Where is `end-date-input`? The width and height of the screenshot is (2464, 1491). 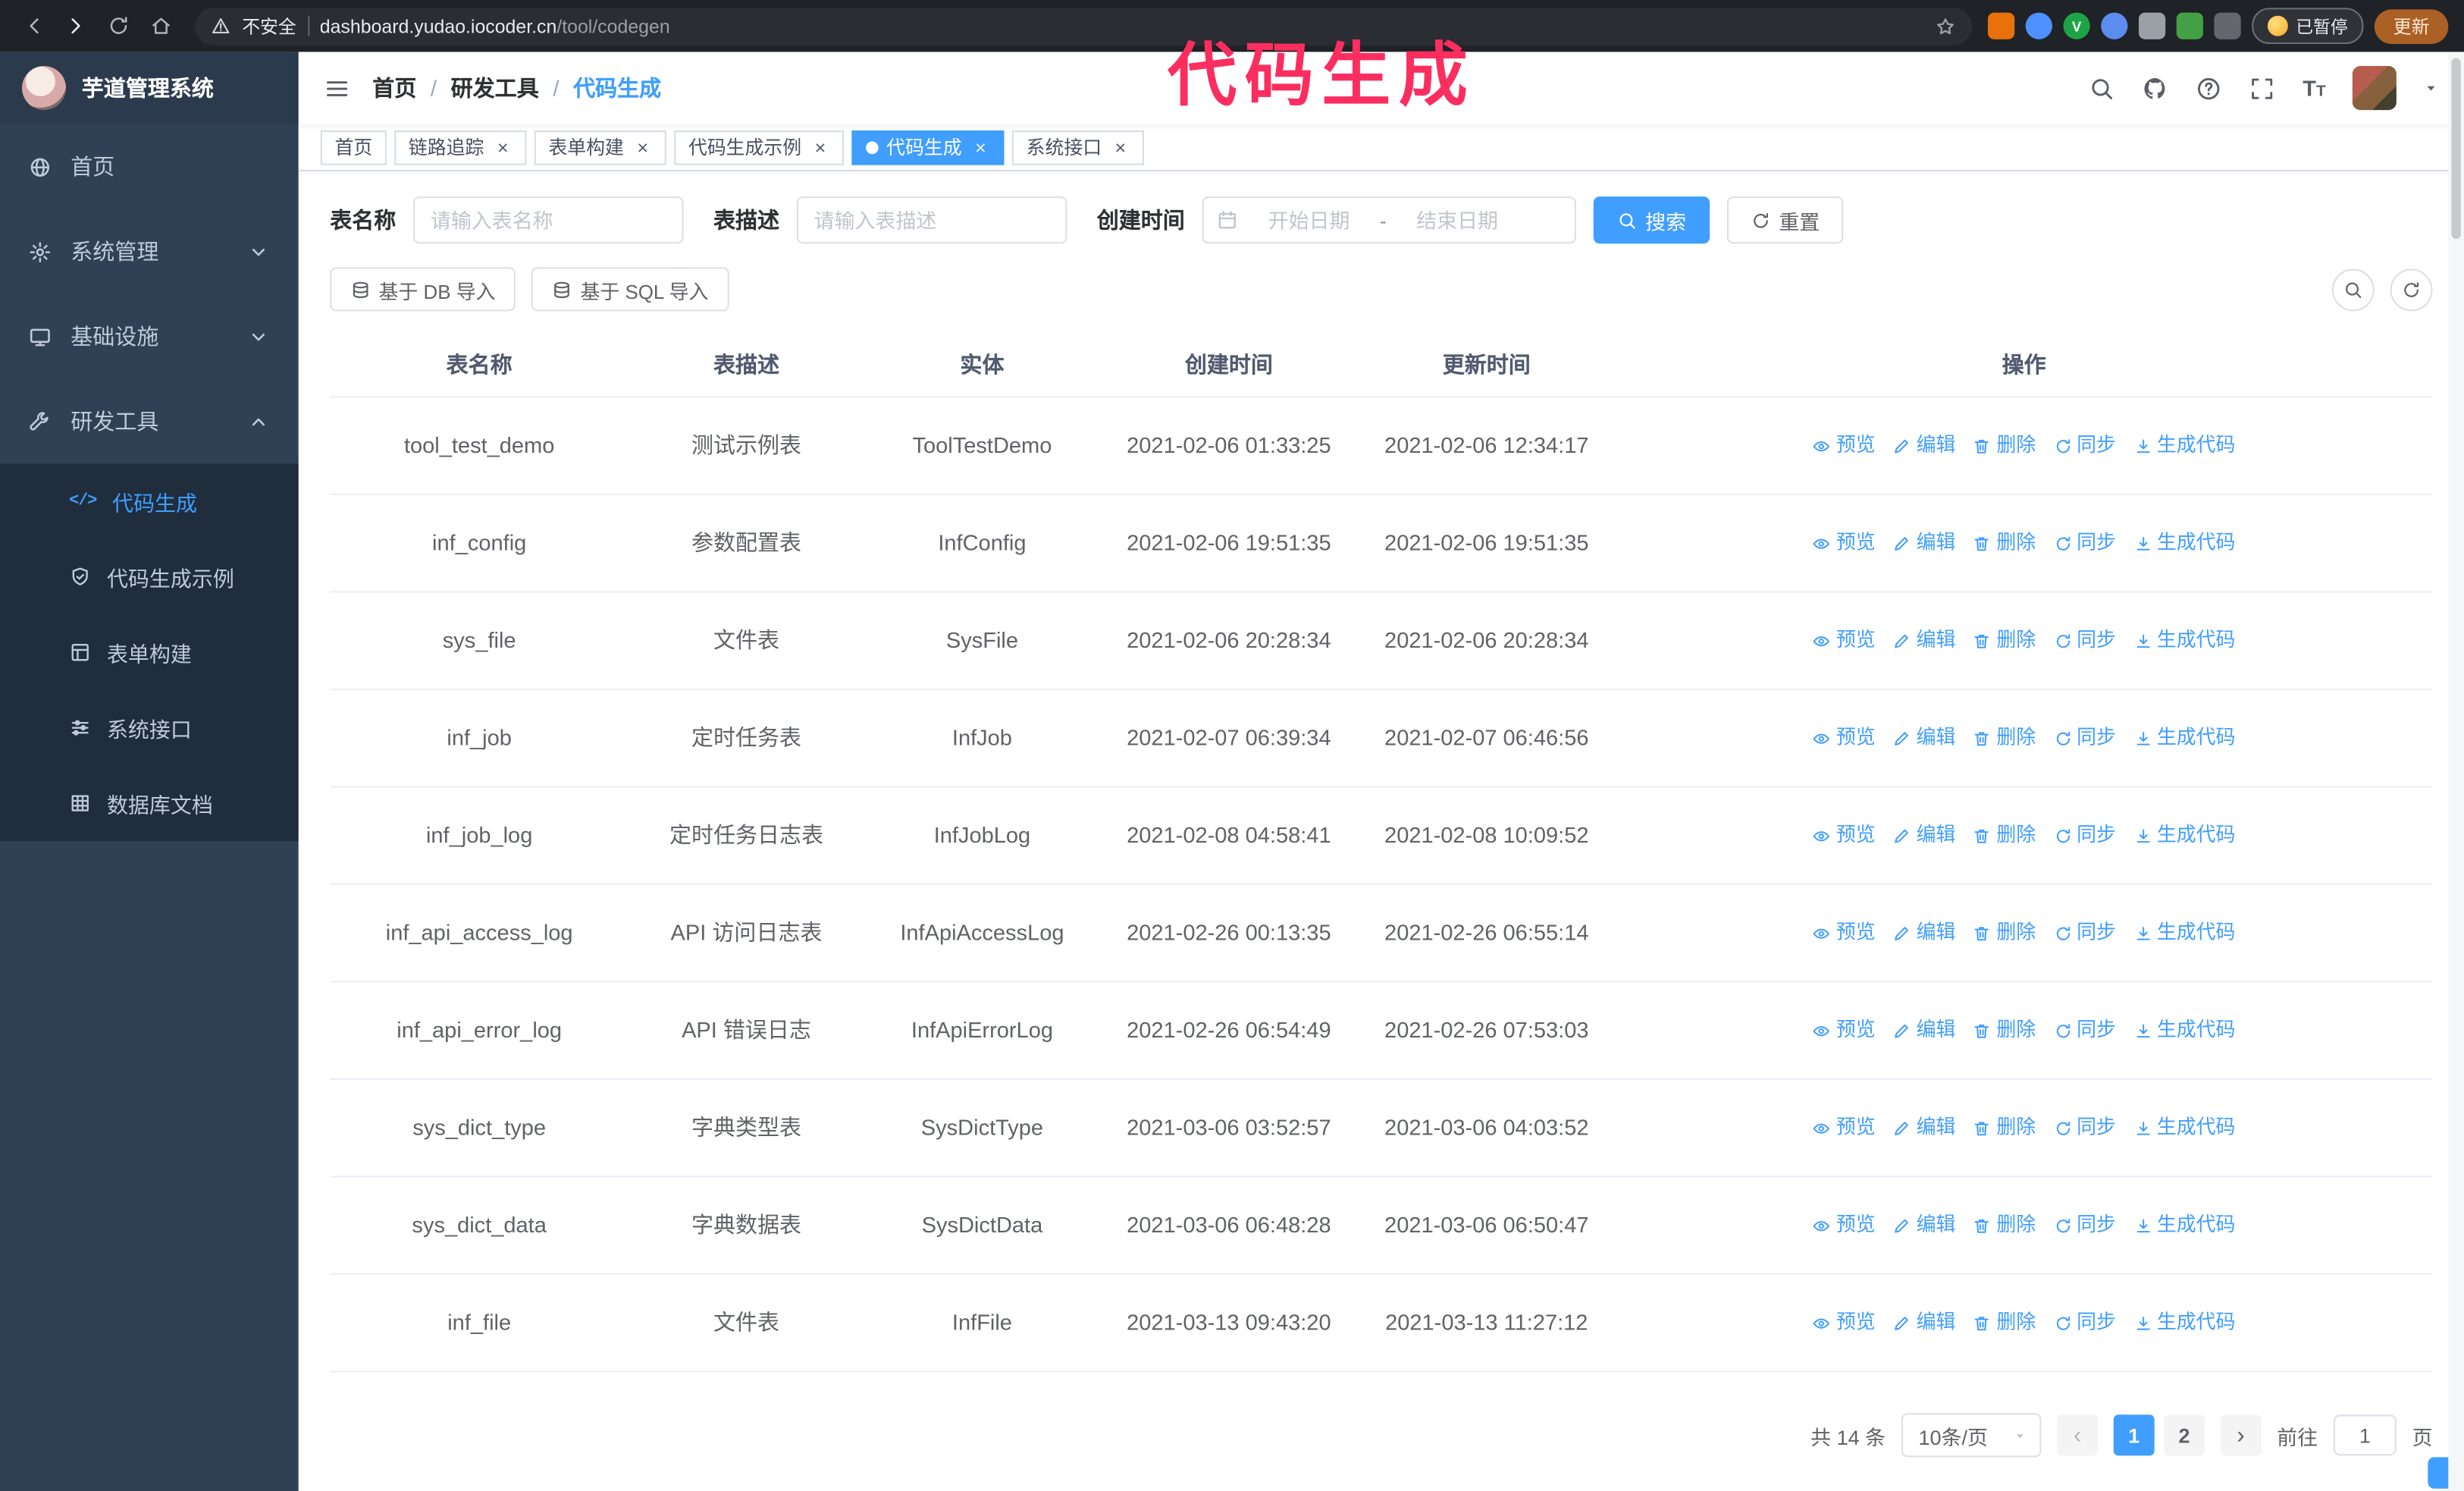 end-date-input is located at coordinates (1457, 220).